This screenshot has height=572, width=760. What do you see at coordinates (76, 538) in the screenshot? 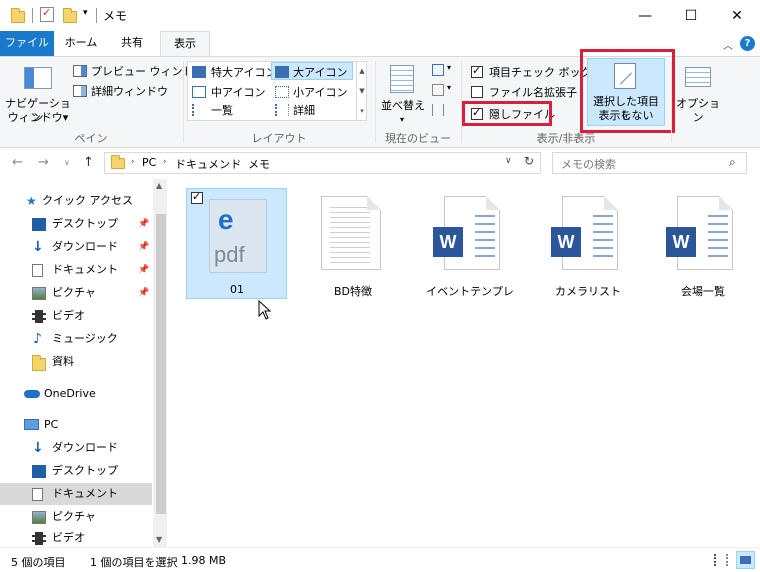
I see `nav-item-pc-videos: ビデオ` at bounding box center [76, 538].